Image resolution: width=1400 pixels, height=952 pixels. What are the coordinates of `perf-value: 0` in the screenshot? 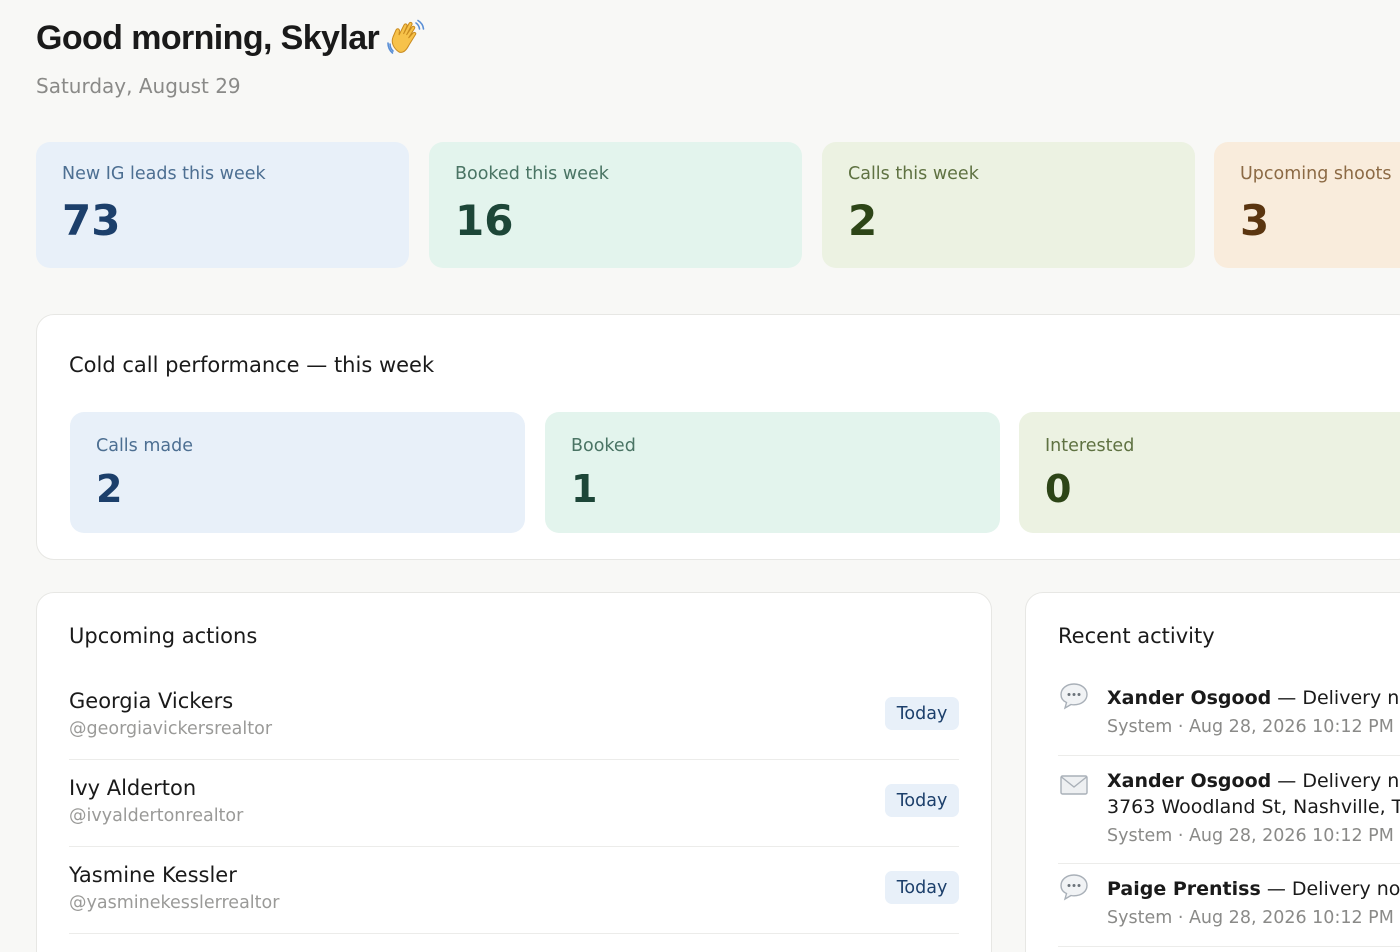 It's located at (1058, 489).